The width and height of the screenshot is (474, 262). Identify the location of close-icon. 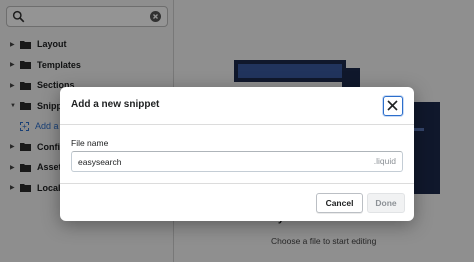
(392, 105).